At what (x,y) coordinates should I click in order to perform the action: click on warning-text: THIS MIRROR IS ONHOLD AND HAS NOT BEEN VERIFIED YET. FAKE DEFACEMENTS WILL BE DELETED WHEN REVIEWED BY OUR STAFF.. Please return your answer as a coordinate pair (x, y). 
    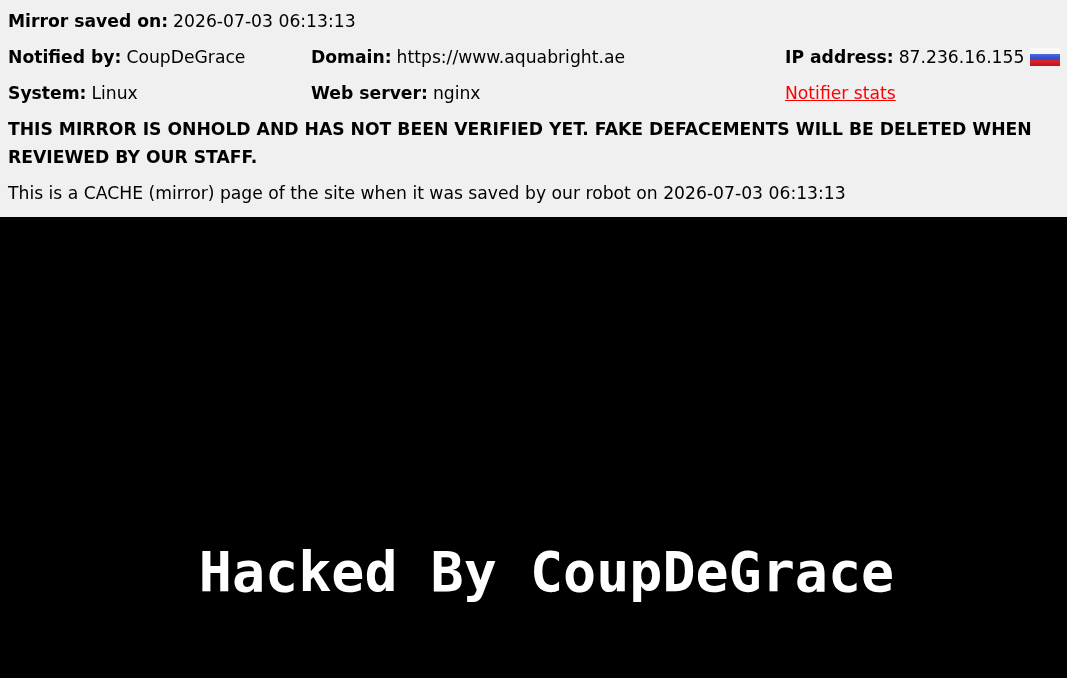
    Looking at the image, I should click on (520, 143).